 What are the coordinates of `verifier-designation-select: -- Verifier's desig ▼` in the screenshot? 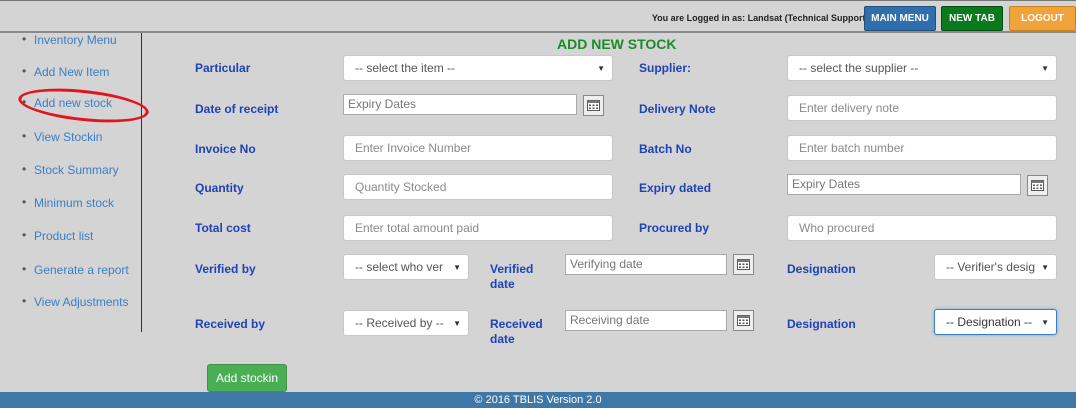 It's located at (995, 267).